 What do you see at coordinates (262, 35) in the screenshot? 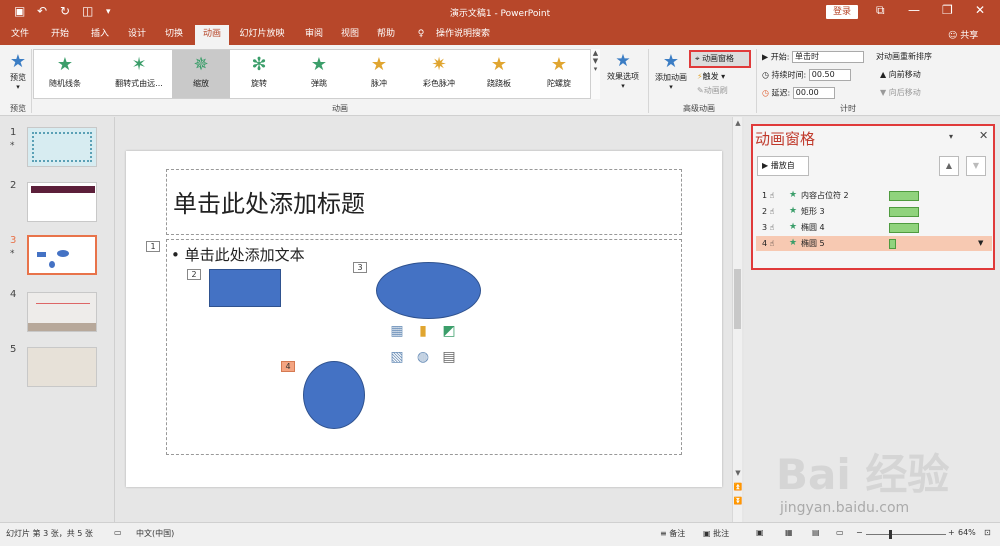
I see `tab-slideshow: 幻灯片放映` at bounding box center [262, 35].